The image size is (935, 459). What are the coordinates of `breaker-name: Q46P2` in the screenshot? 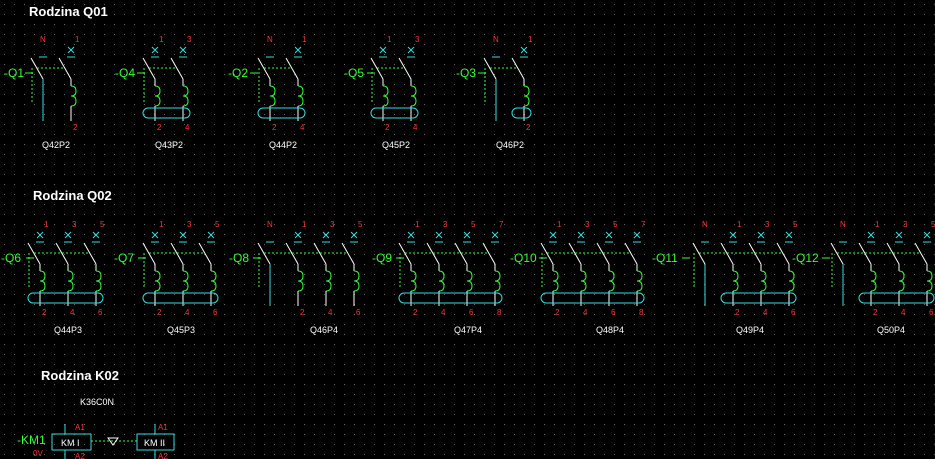 It's located at (510, 145).